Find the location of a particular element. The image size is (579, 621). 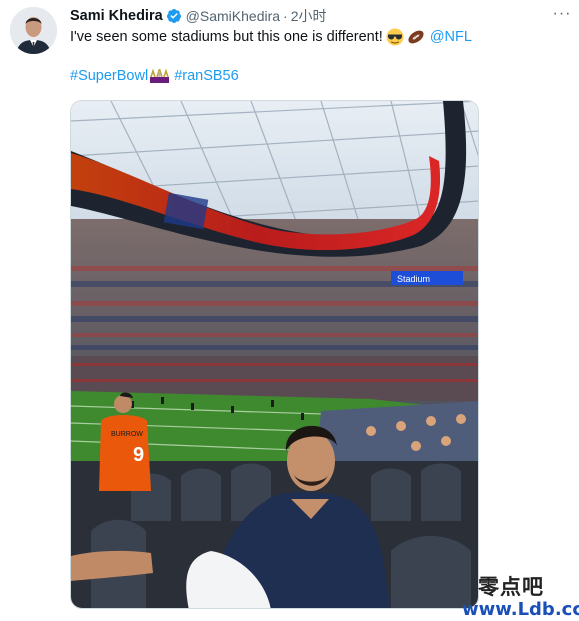

verified-badge-icon is located at coordinates (173, 16).